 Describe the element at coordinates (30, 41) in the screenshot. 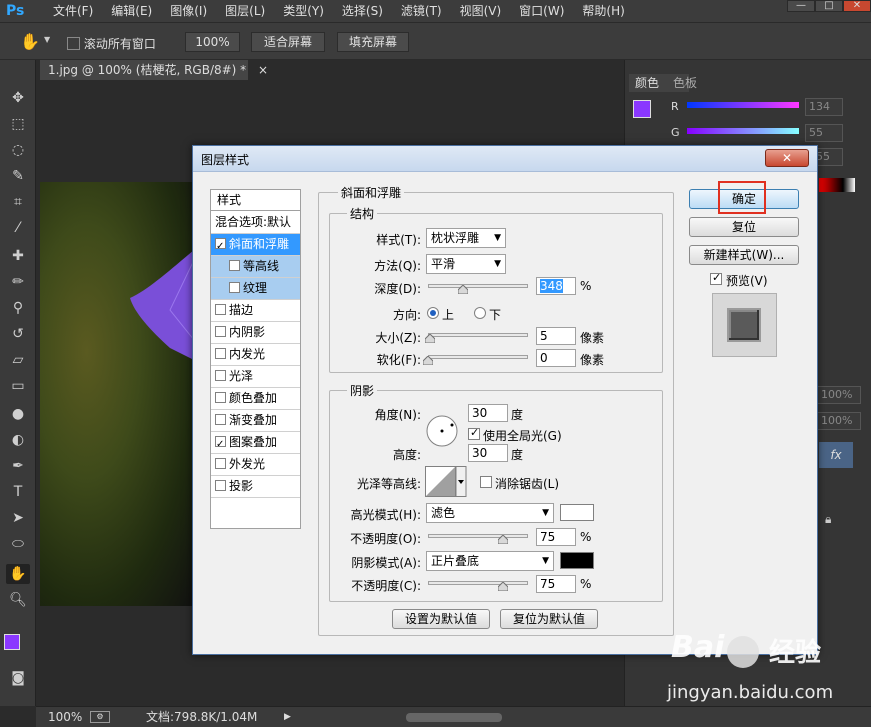

I see `hand-tool-icon: ✋` at that location.